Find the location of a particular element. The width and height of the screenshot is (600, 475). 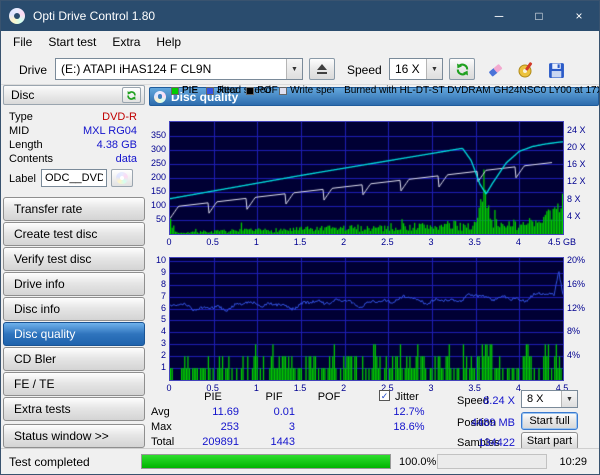

start-full-button: Start full is located at coordinates (549, 421).